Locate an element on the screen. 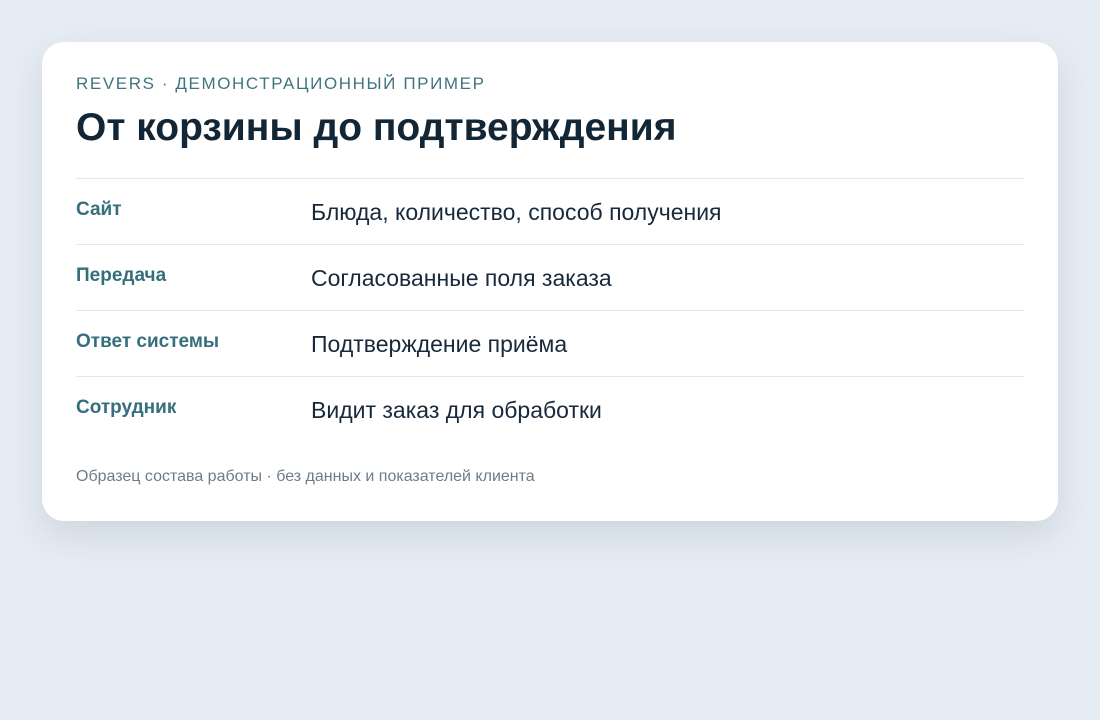 The height and width of the screenshot is (720, 1100). row-value: Согласованные поля заказа is located at coordinates (461, 278).